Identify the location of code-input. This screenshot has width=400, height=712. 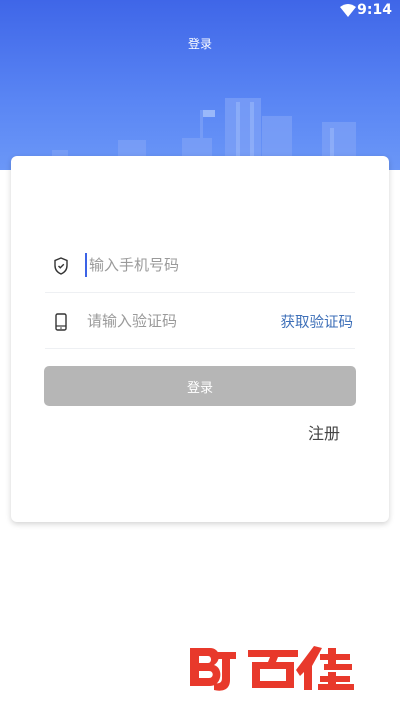
(172, 321).